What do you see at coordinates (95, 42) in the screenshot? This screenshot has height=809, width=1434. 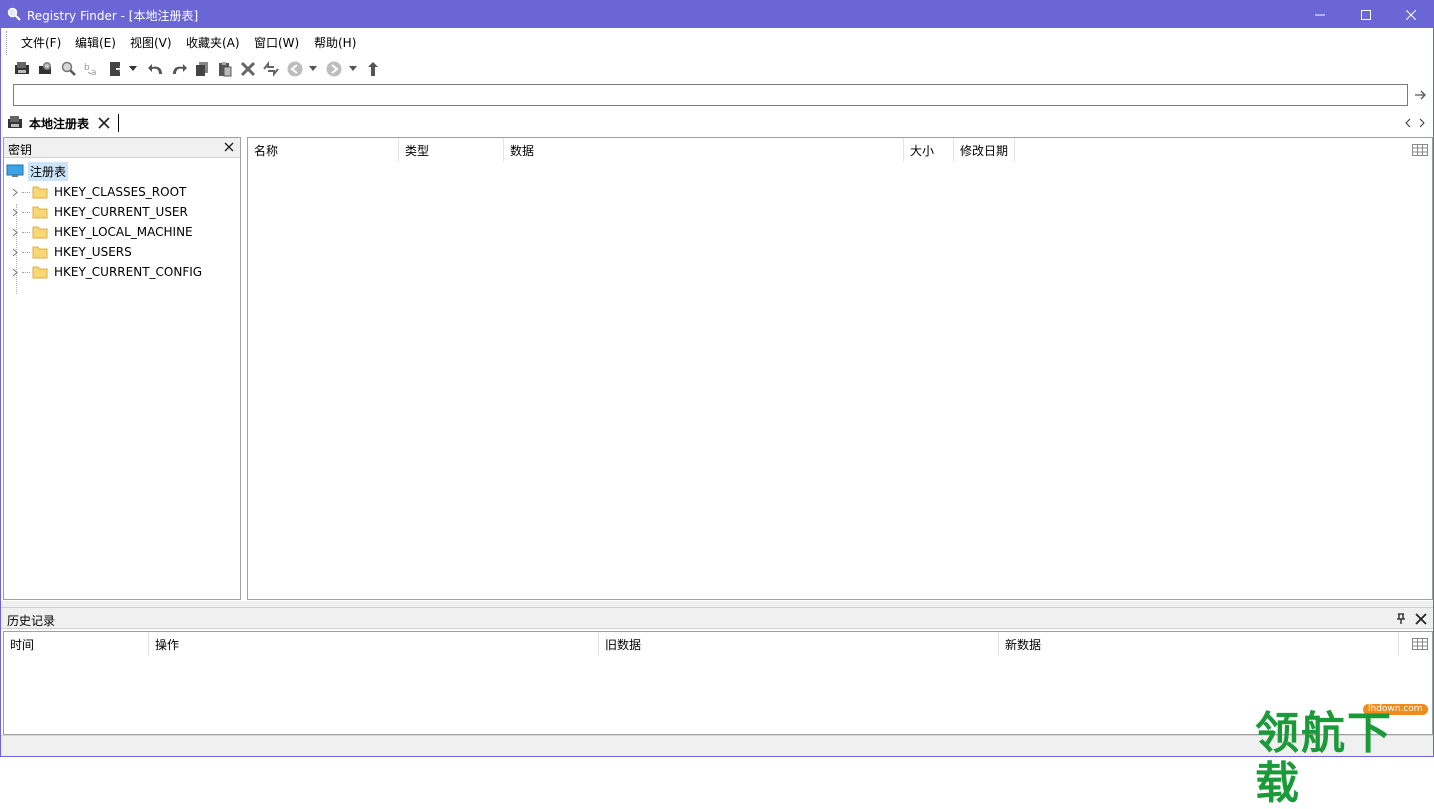 I see `menu-edit: 编辑(E)` at bounding box center [95, 42].